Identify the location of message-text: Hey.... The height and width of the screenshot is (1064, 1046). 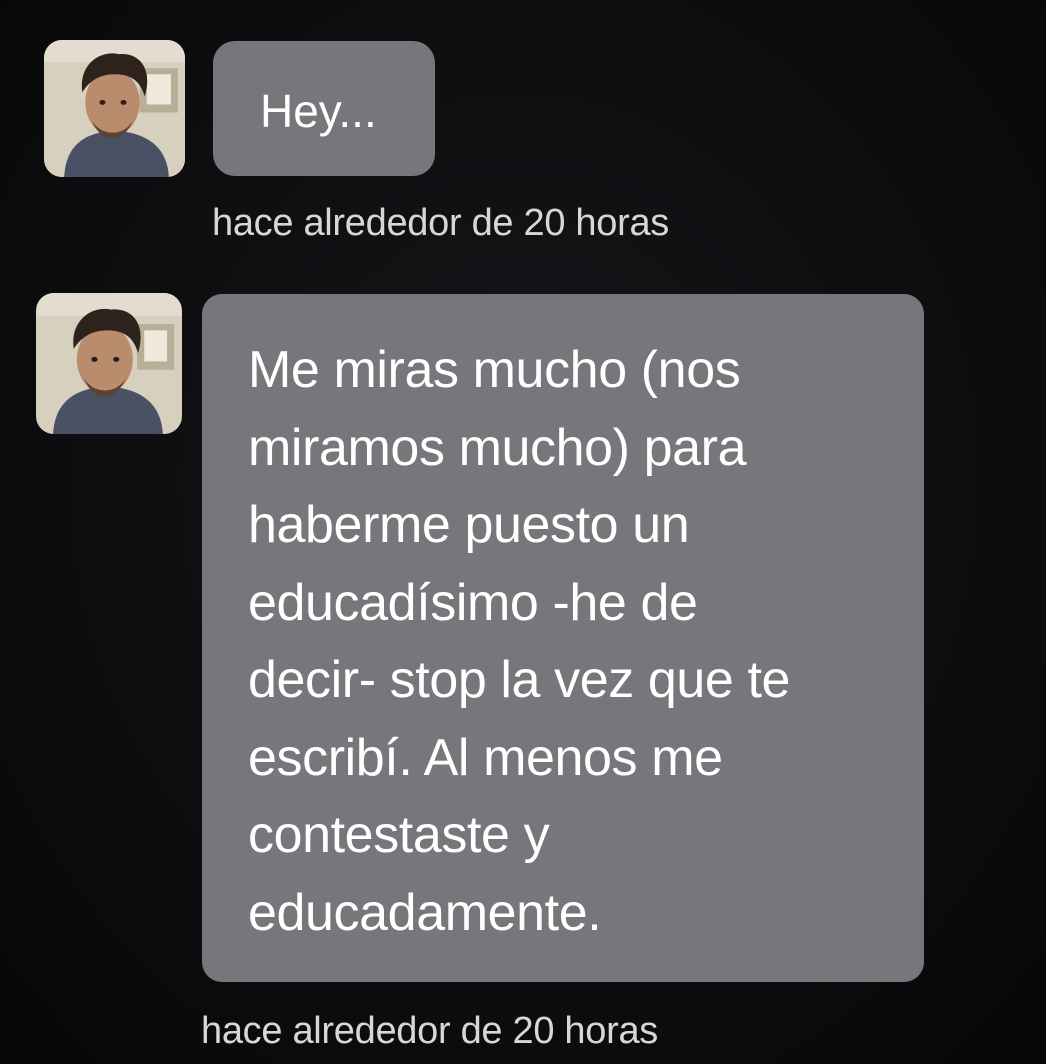
(318, 111).